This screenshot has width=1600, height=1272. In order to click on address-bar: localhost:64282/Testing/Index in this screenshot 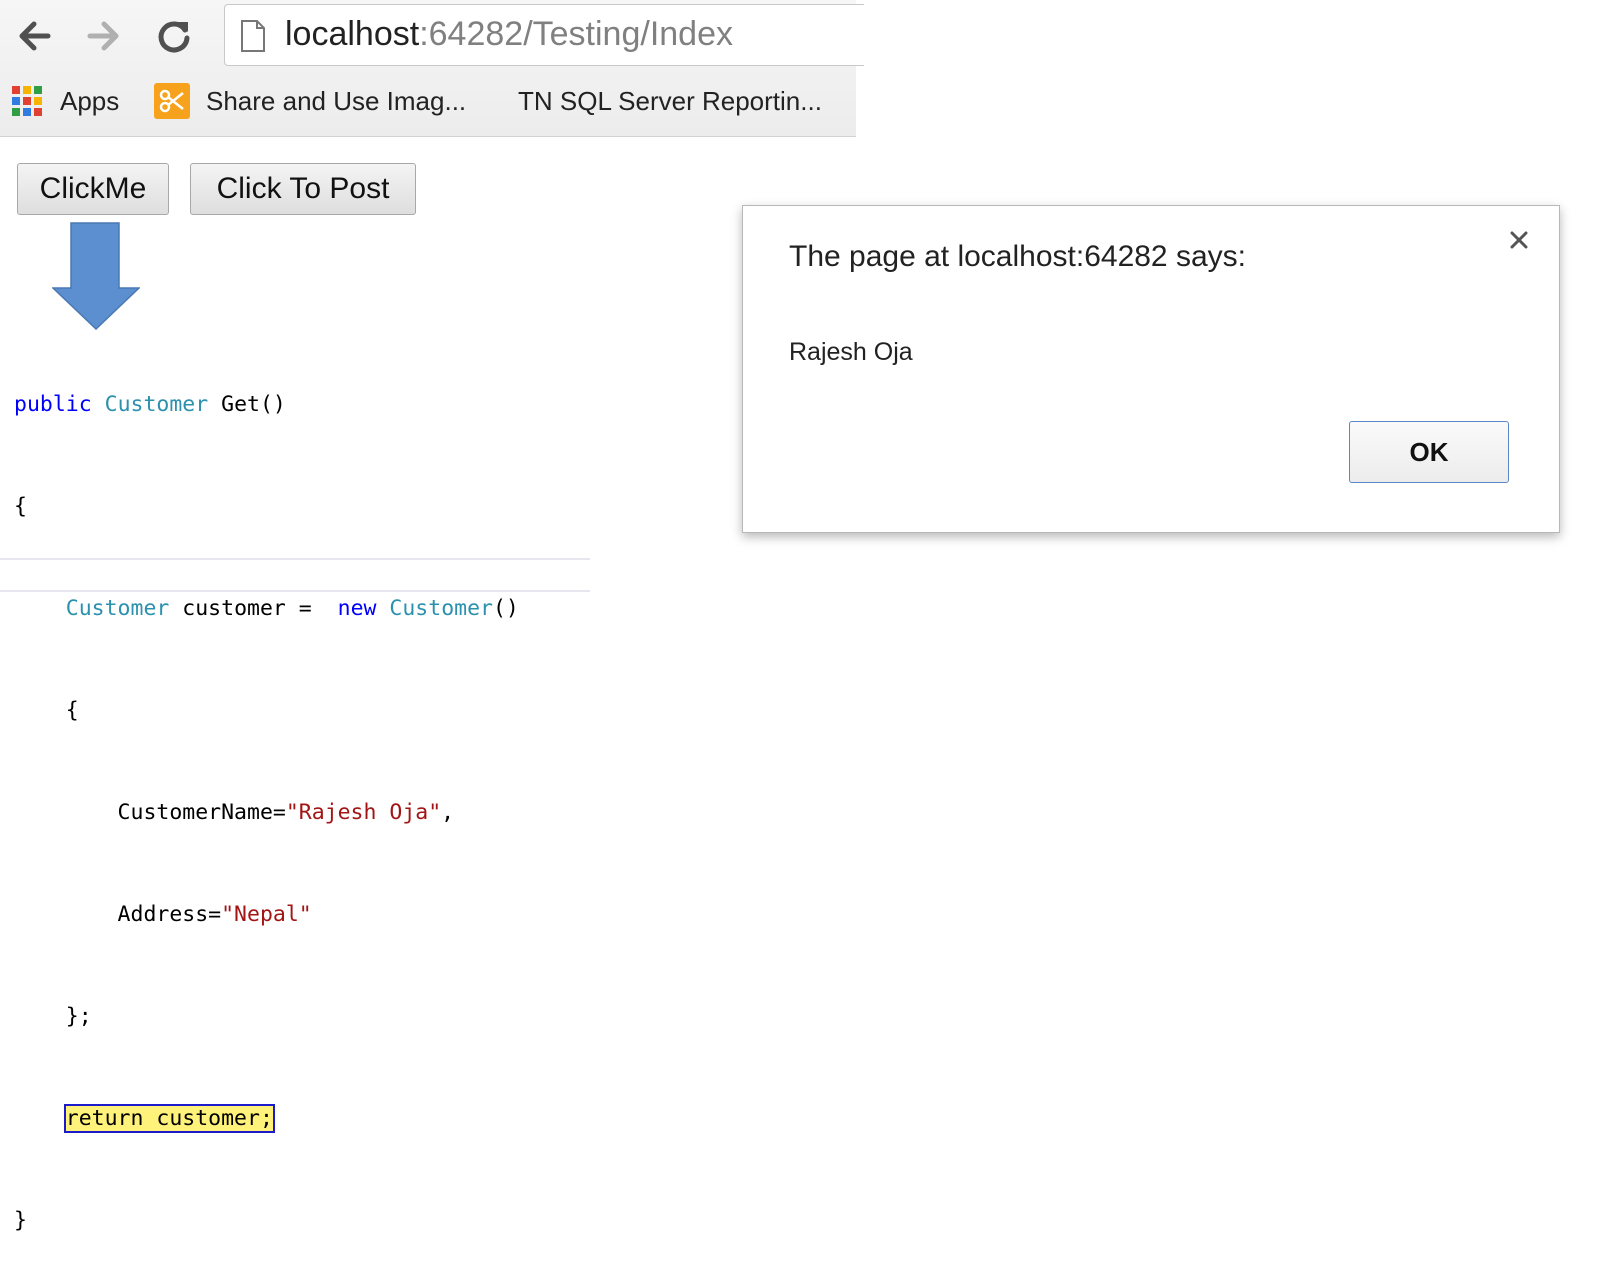, I will do `click(544, 35)`.